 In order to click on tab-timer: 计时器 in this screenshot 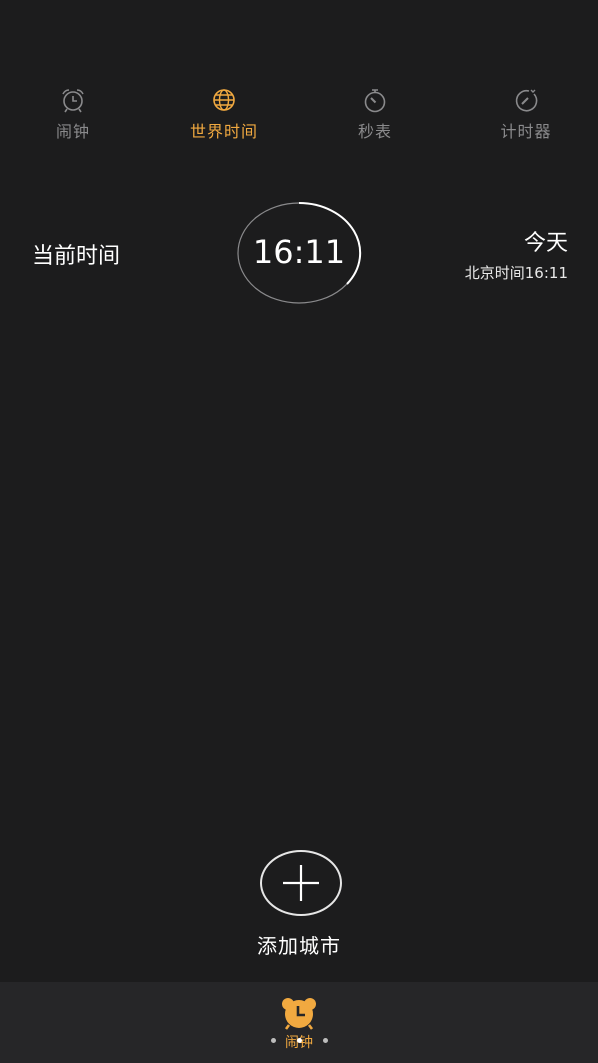, I will do `click(526, 114)`.